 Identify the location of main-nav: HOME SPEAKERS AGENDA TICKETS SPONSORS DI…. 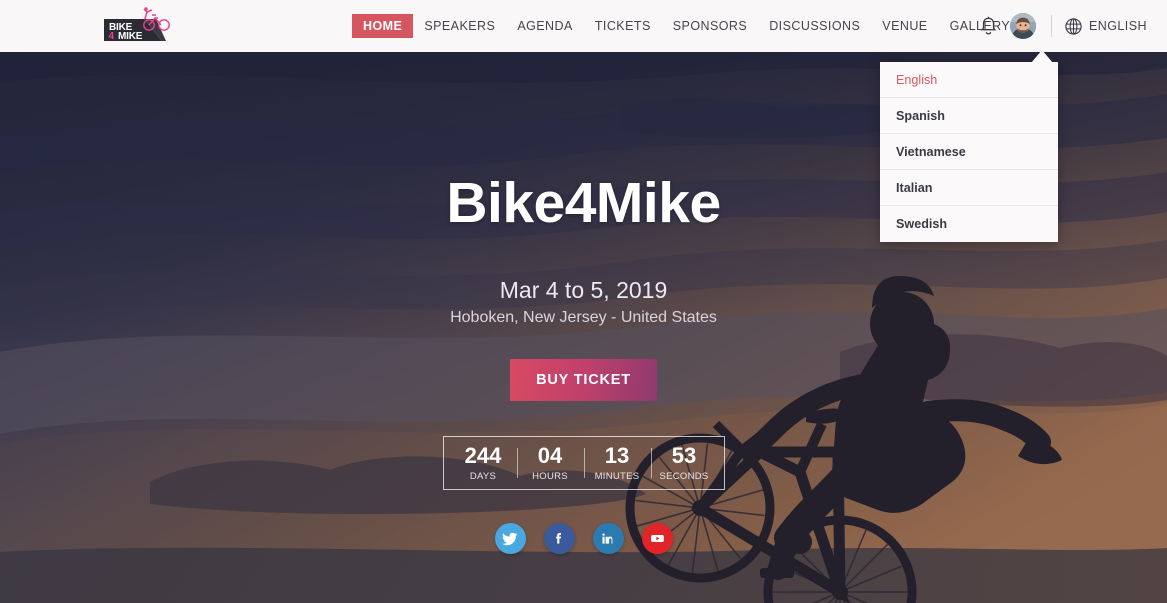
(686, 26).